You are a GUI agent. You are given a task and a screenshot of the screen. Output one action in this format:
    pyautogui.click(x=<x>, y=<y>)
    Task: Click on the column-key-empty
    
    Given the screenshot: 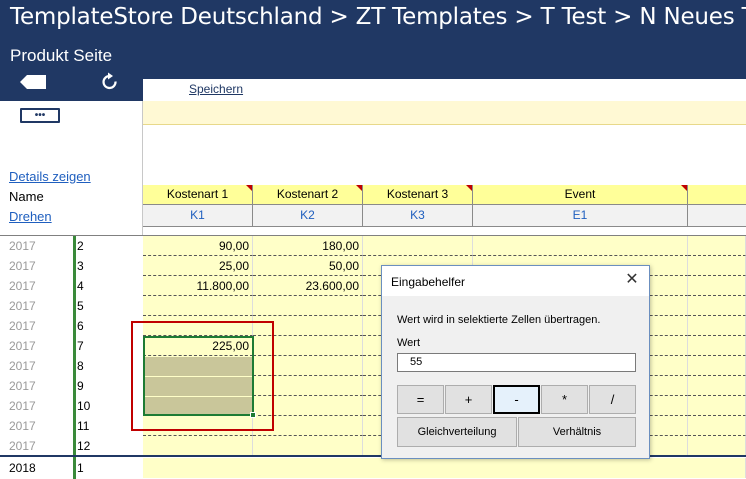 What is the action you would take?
    pyautogui.click(x=717, y=216)
    